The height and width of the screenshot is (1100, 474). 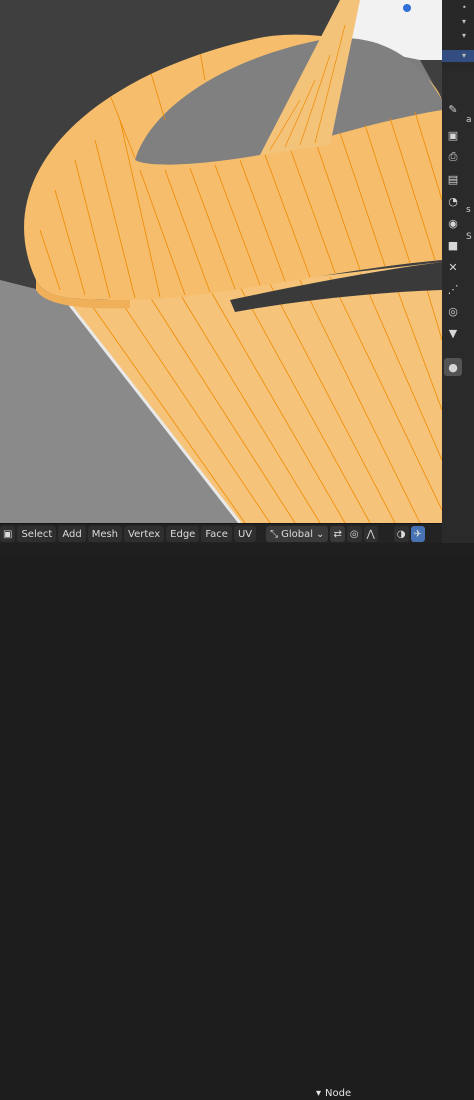 I want to click on falloff-icon: ⋀, so click(x=370, y=534).